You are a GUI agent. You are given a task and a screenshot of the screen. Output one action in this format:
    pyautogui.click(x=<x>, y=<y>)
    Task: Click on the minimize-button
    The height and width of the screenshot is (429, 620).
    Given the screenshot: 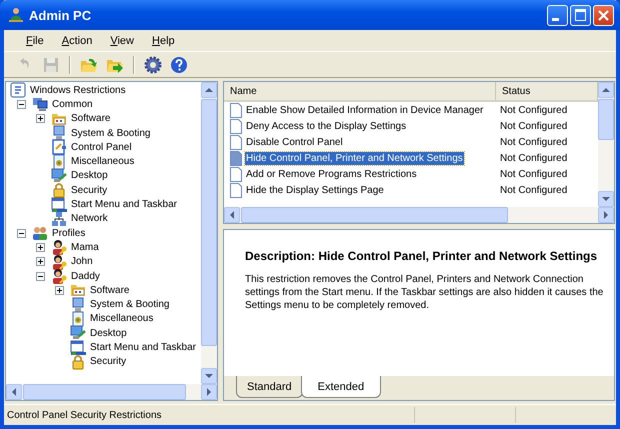 What is the action you would take?
    pyautogui.click(x=557, y=15)
    